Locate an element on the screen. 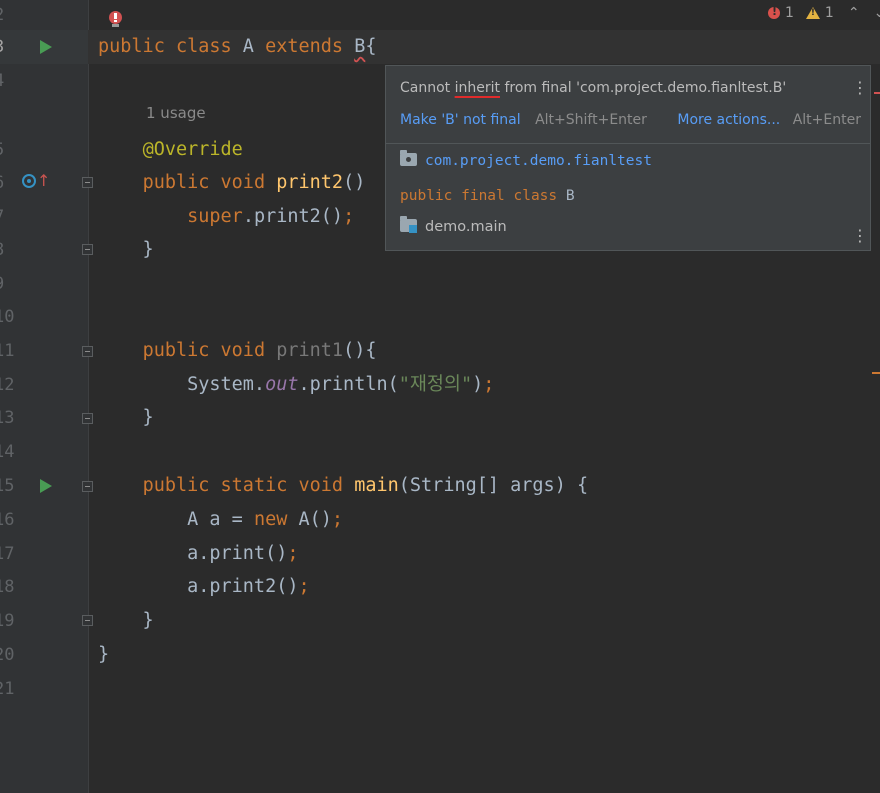 The image size is (880, 793). line-number: 16 is located at coordinates (7, 520).